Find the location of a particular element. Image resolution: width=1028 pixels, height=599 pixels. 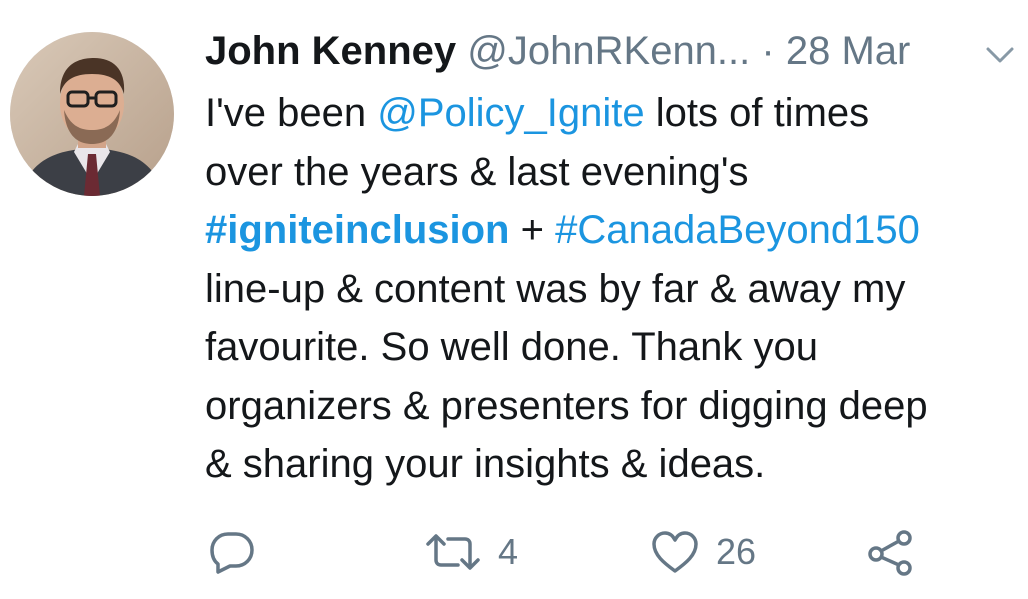

share-button is located at coordinates (890, 552).